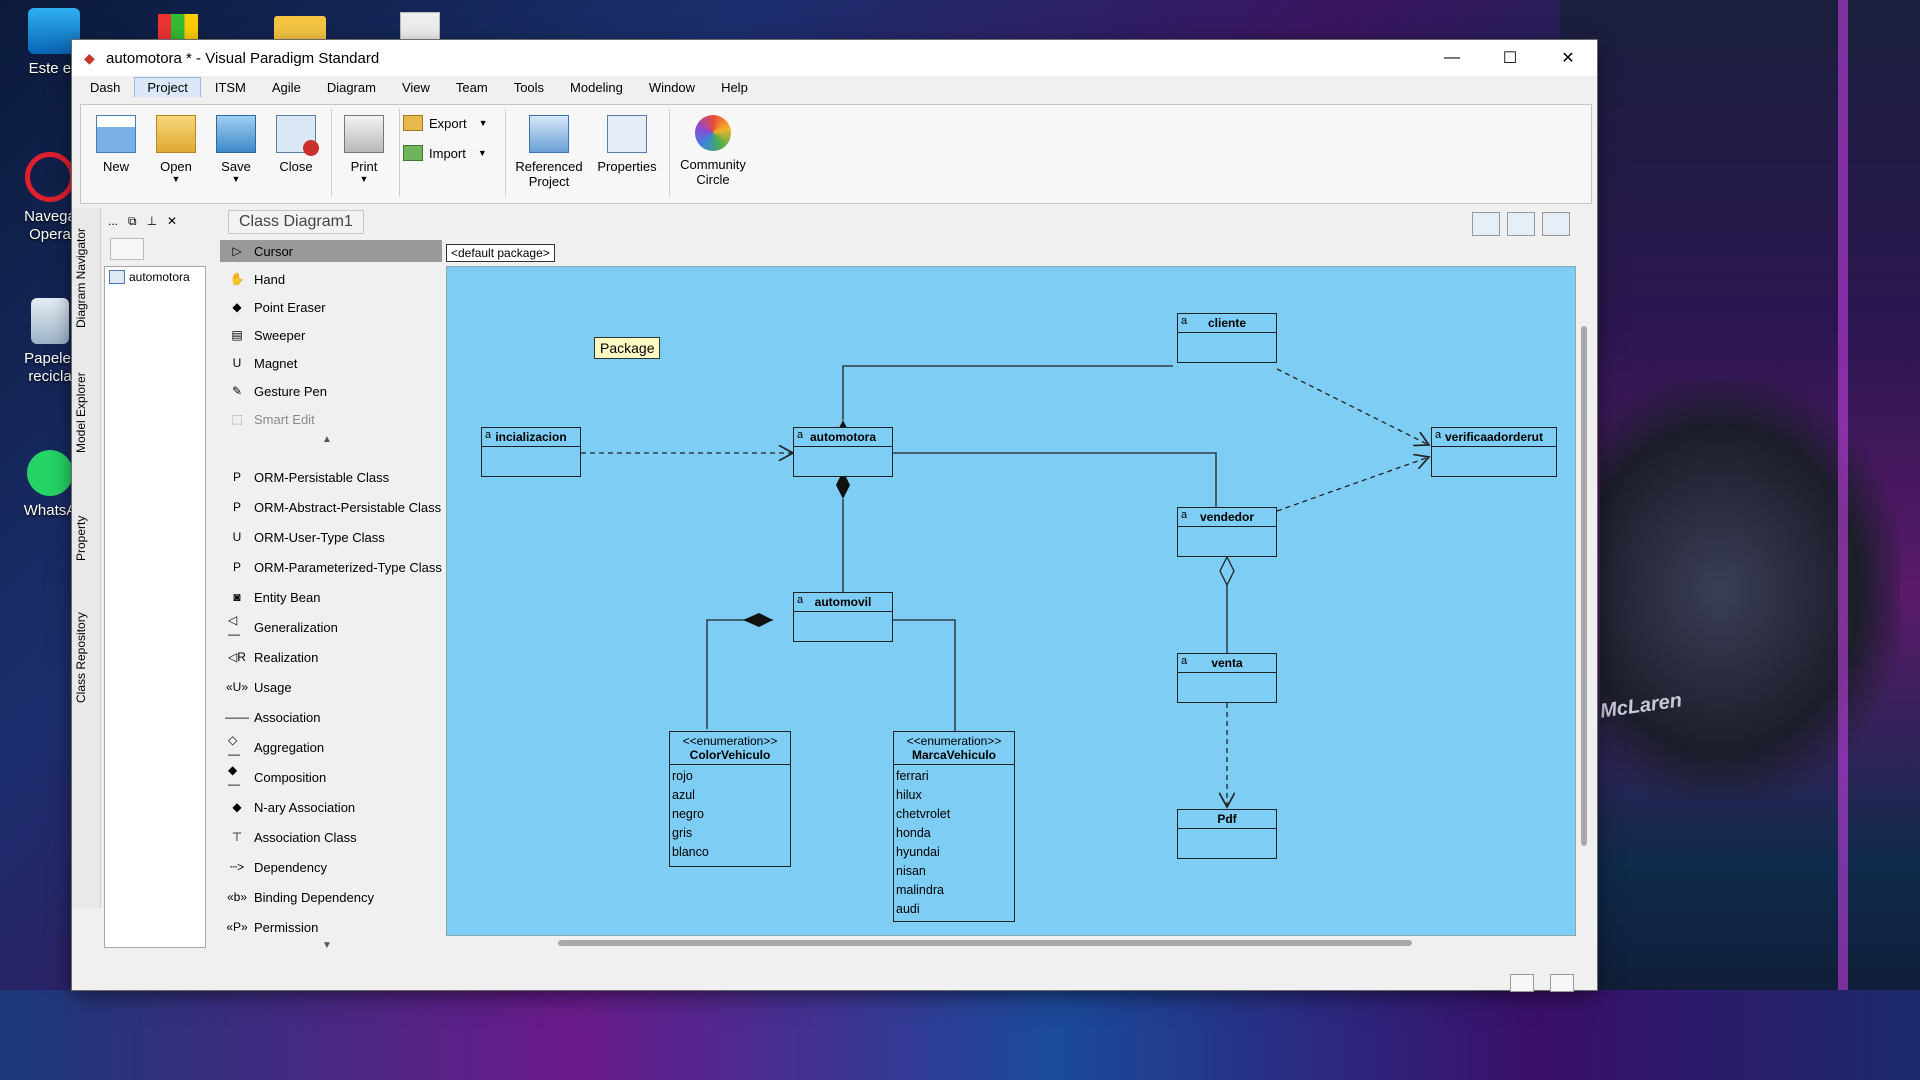  Describe the element at coordinates (1562, 983) in the screenshot. I see `notes-icon` at that location.